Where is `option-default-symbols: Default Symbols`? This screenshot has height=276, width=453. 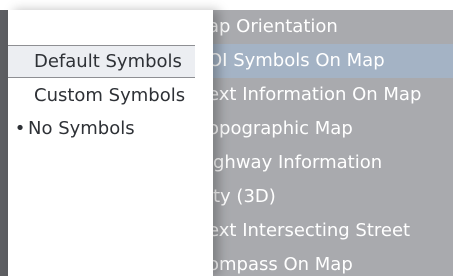
option-default-symbols: Default Symbols is located at coordinates (101, 61).